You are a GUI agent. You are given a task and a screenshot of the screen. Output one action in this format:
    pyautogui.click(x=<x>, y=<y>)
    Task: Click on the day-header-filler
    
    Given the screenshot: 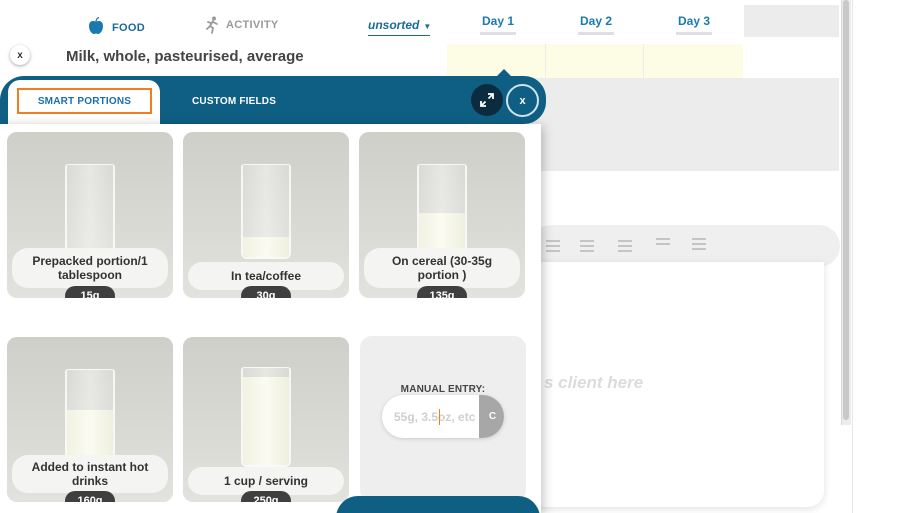 What is the action you would take?
    pyautogui.click(x=791, y=21)
    